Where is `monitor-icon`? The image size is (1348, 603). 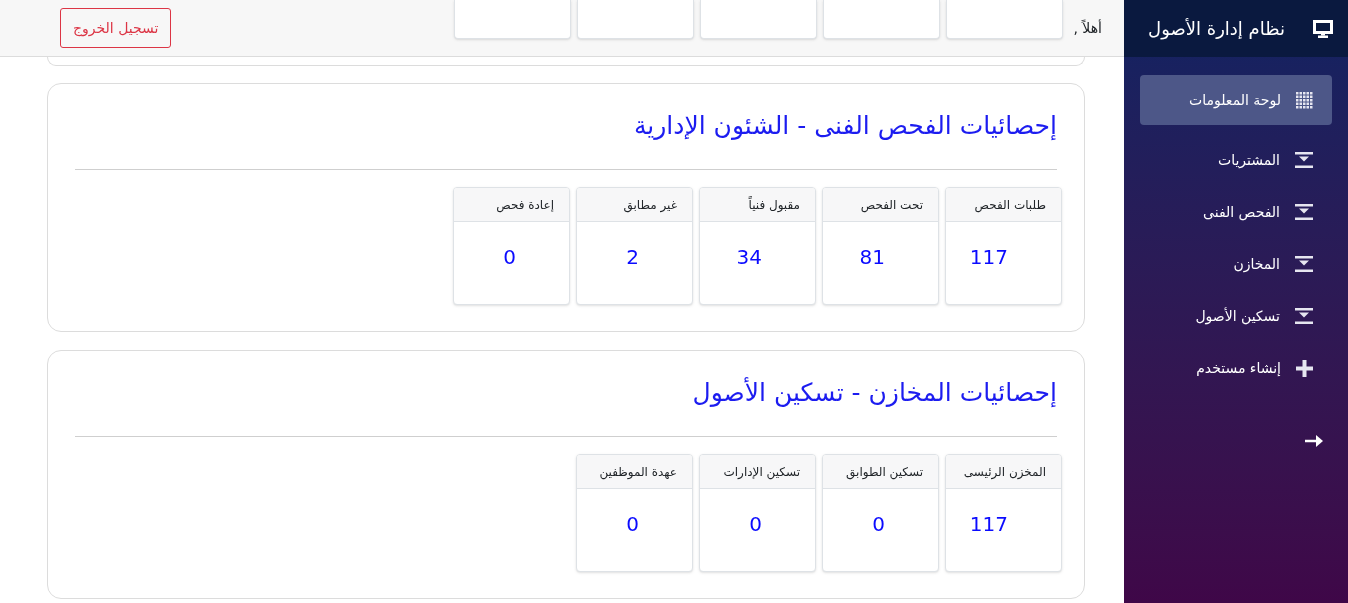
monitor-icon is located at coordinates (1323, 28).